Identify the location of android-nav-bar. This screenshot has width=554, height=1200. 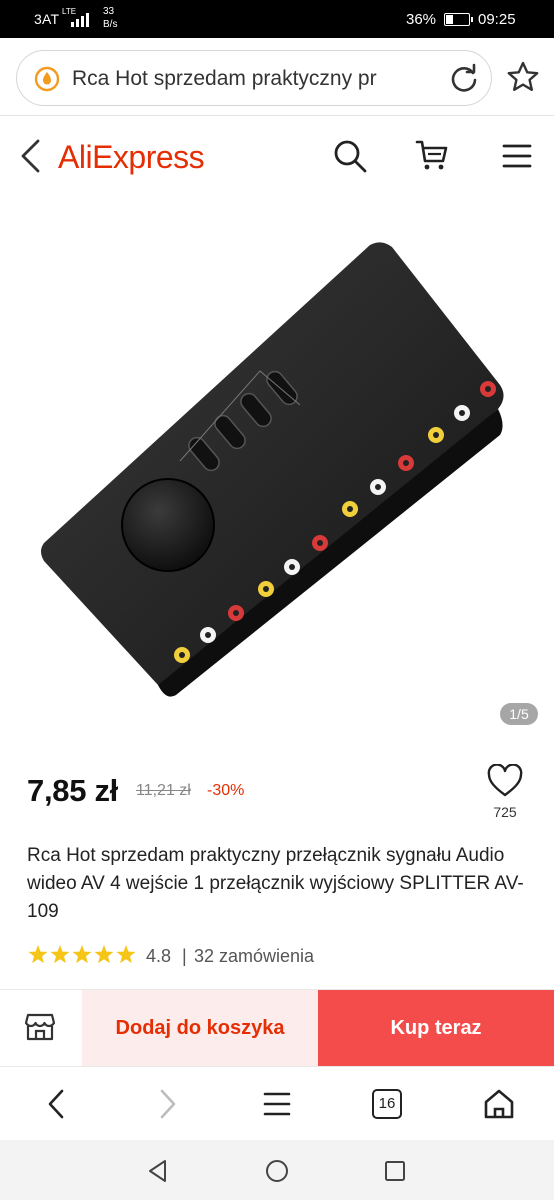
(277, 1170).